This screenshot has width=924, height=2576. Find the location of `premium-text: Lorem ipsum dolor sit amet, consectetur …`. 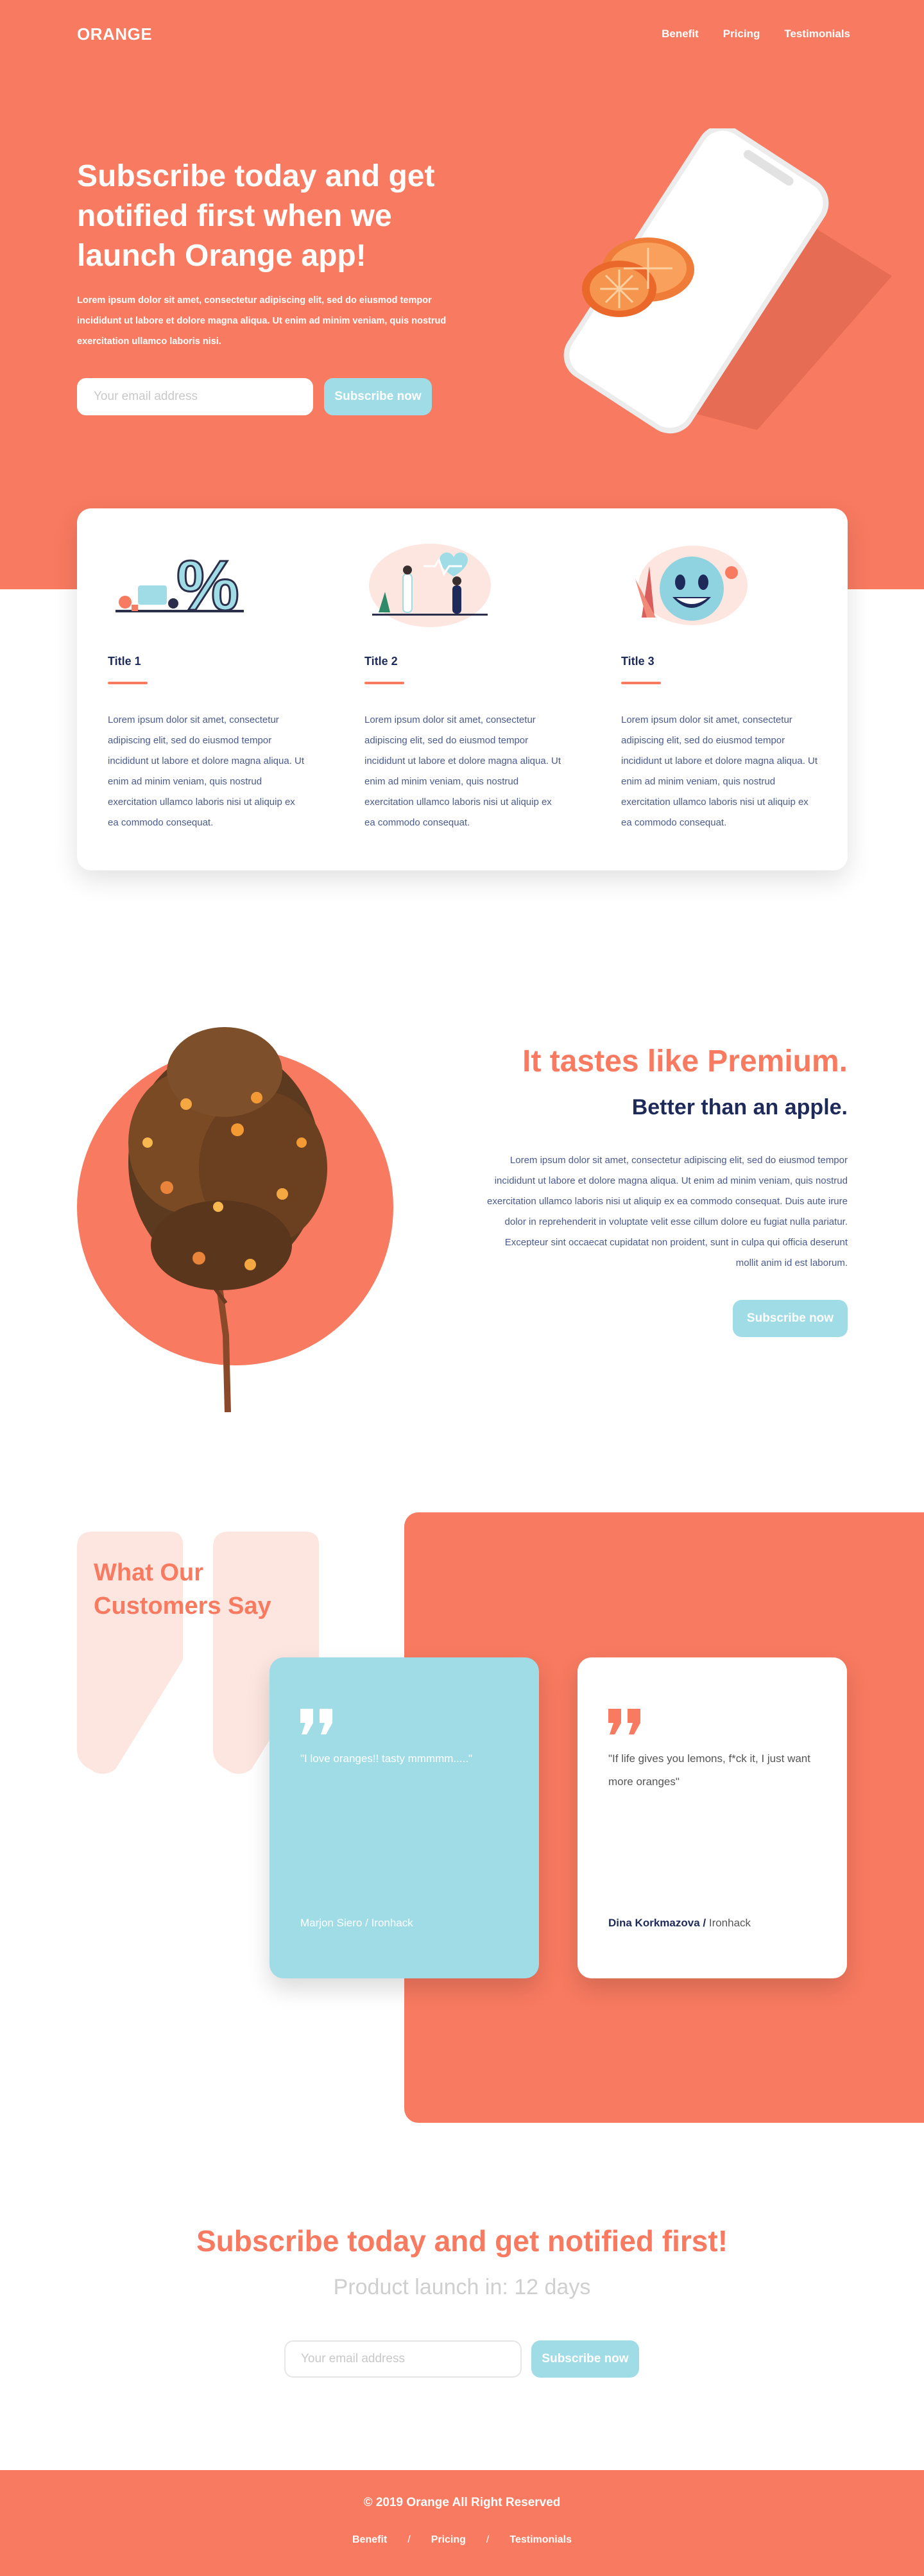

premium-text: Lorem ipsum dolor sit amet, consectetur … is located at coordinates (668, 1212).